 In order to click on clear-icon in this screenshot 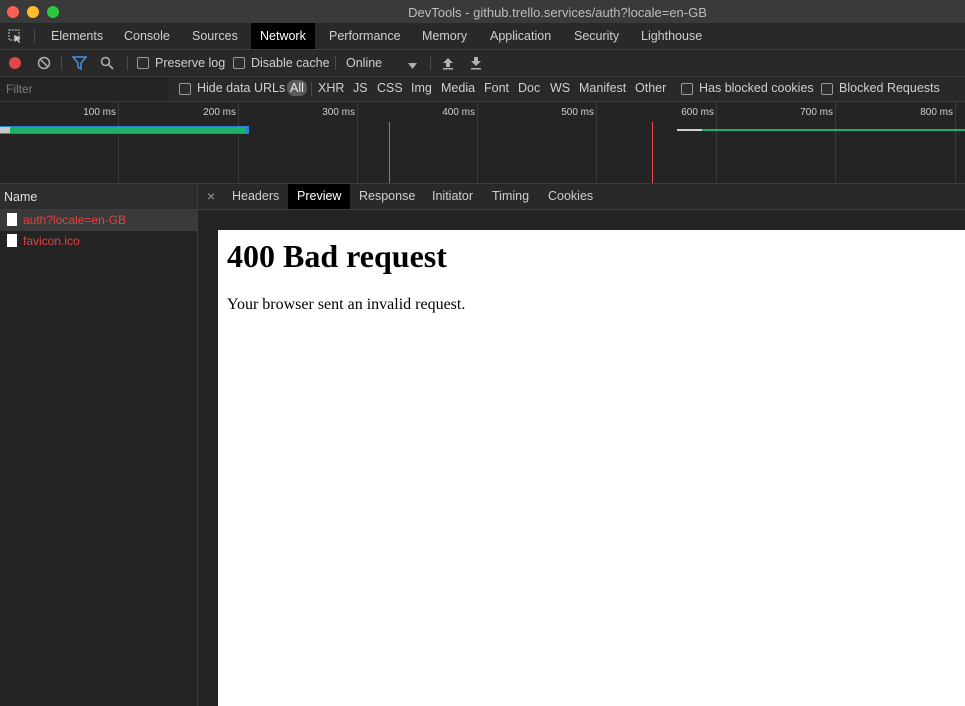, I will do `click(44, 64)`.